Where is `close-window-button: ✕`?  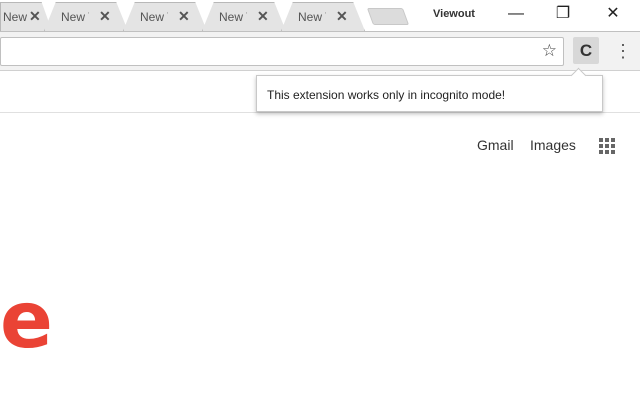
close-window-button: ✕ is located at coordinates (613, 15).